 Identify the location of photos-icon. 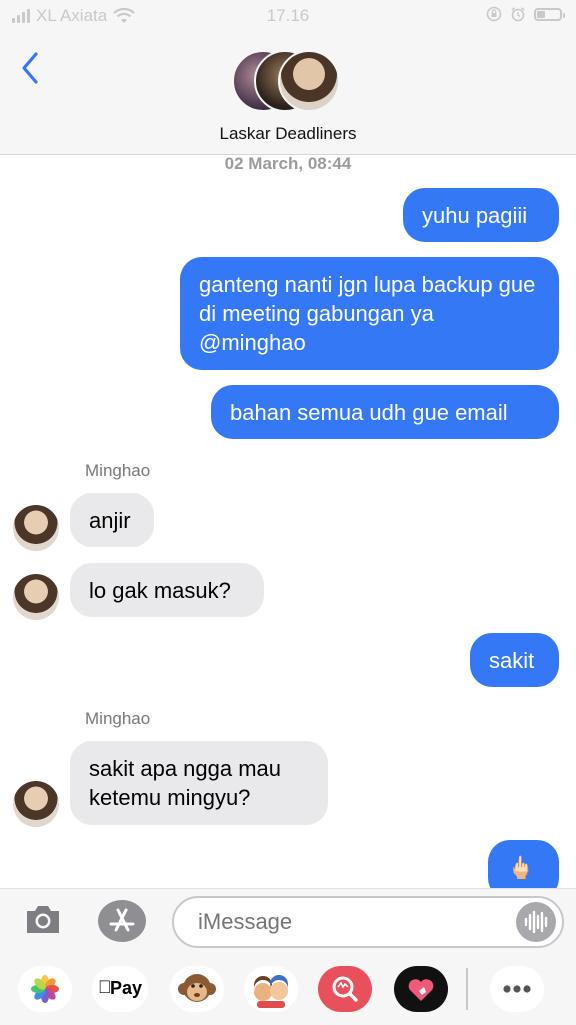
(45, 989).